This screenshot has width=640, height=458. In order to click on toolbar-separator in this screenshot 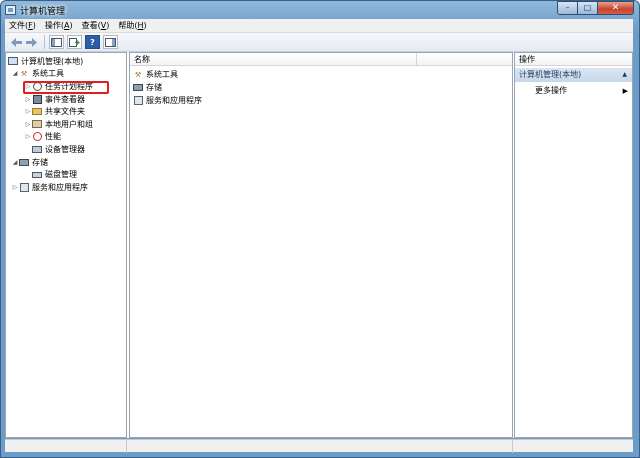, I will do `click(44, 42)`.